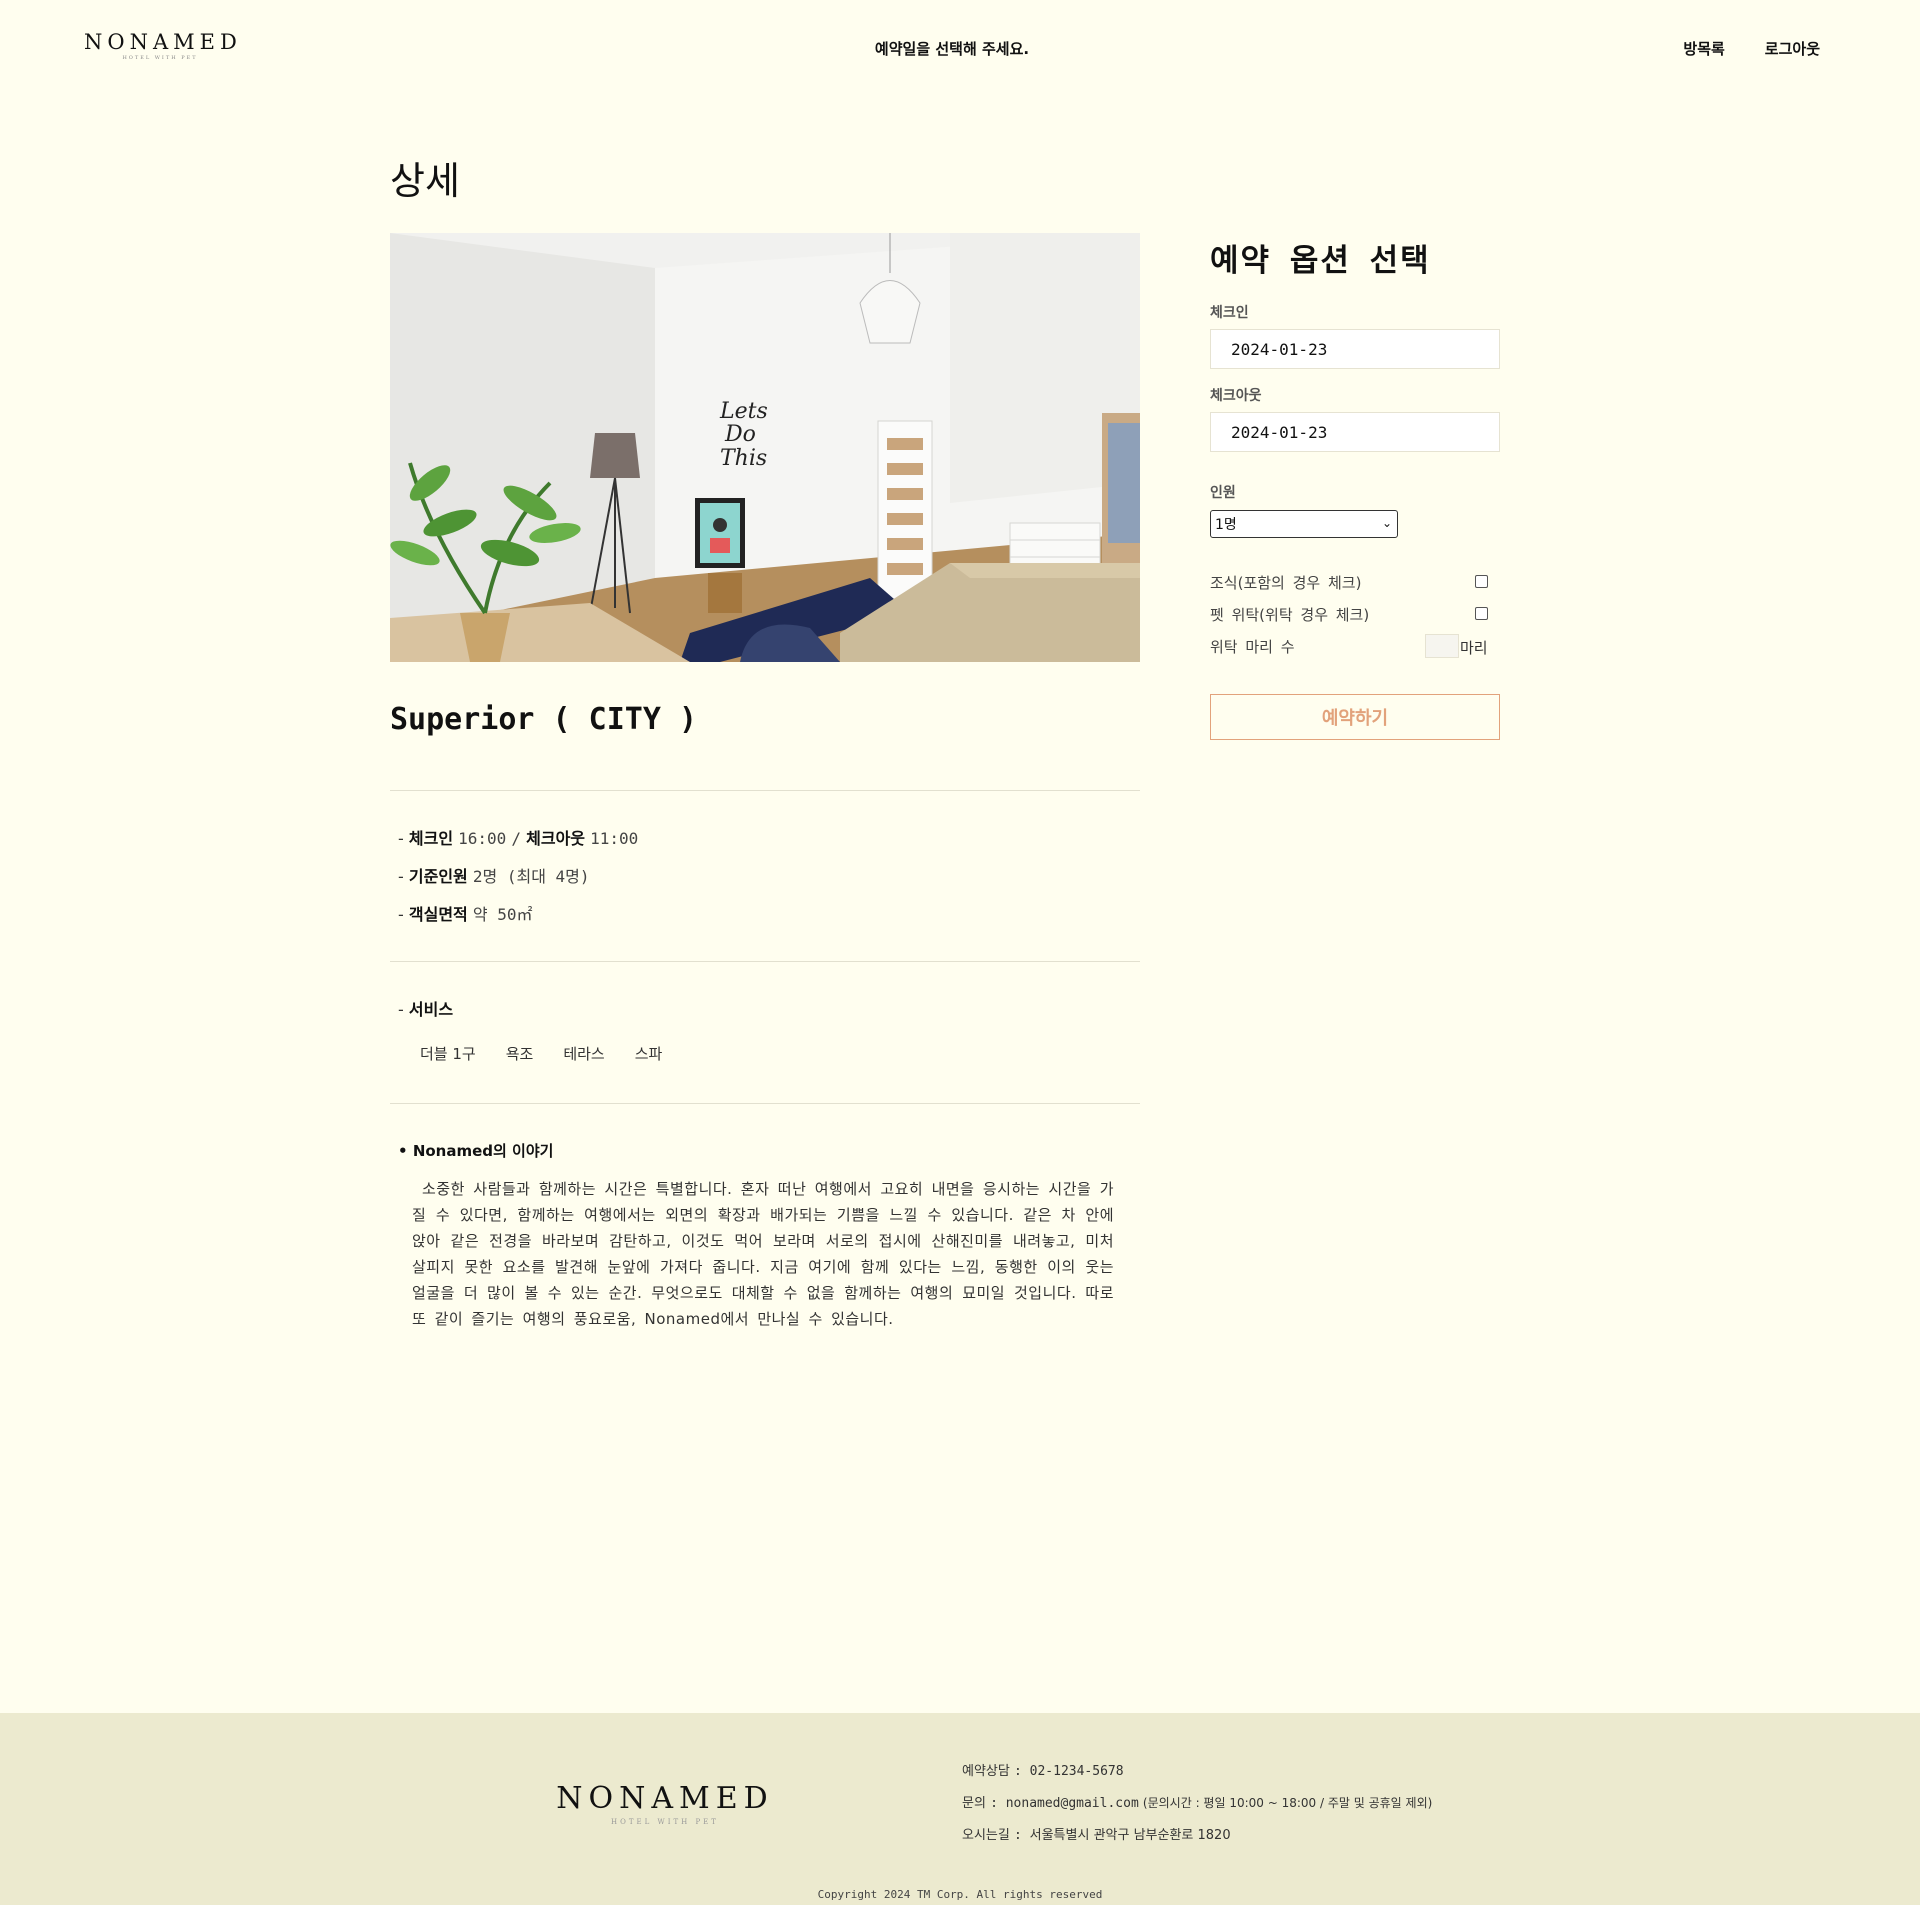  I want to click on room-name: Superior ( CITY ), so click(544, 719).